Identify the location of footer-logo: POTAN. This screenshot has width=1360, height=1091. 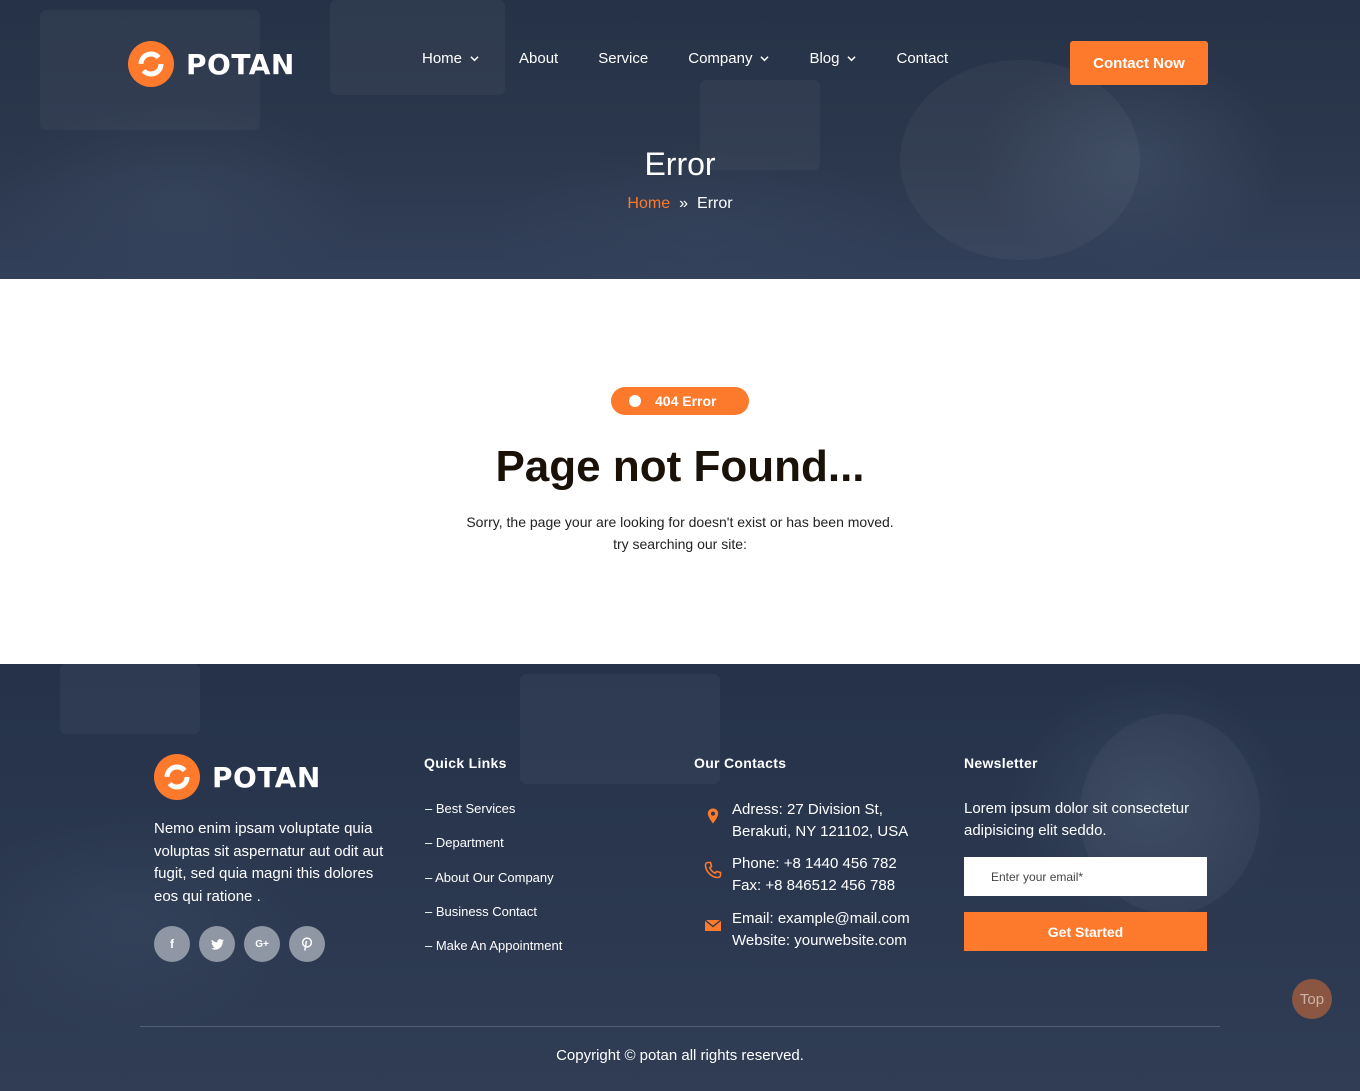
(237, 777).